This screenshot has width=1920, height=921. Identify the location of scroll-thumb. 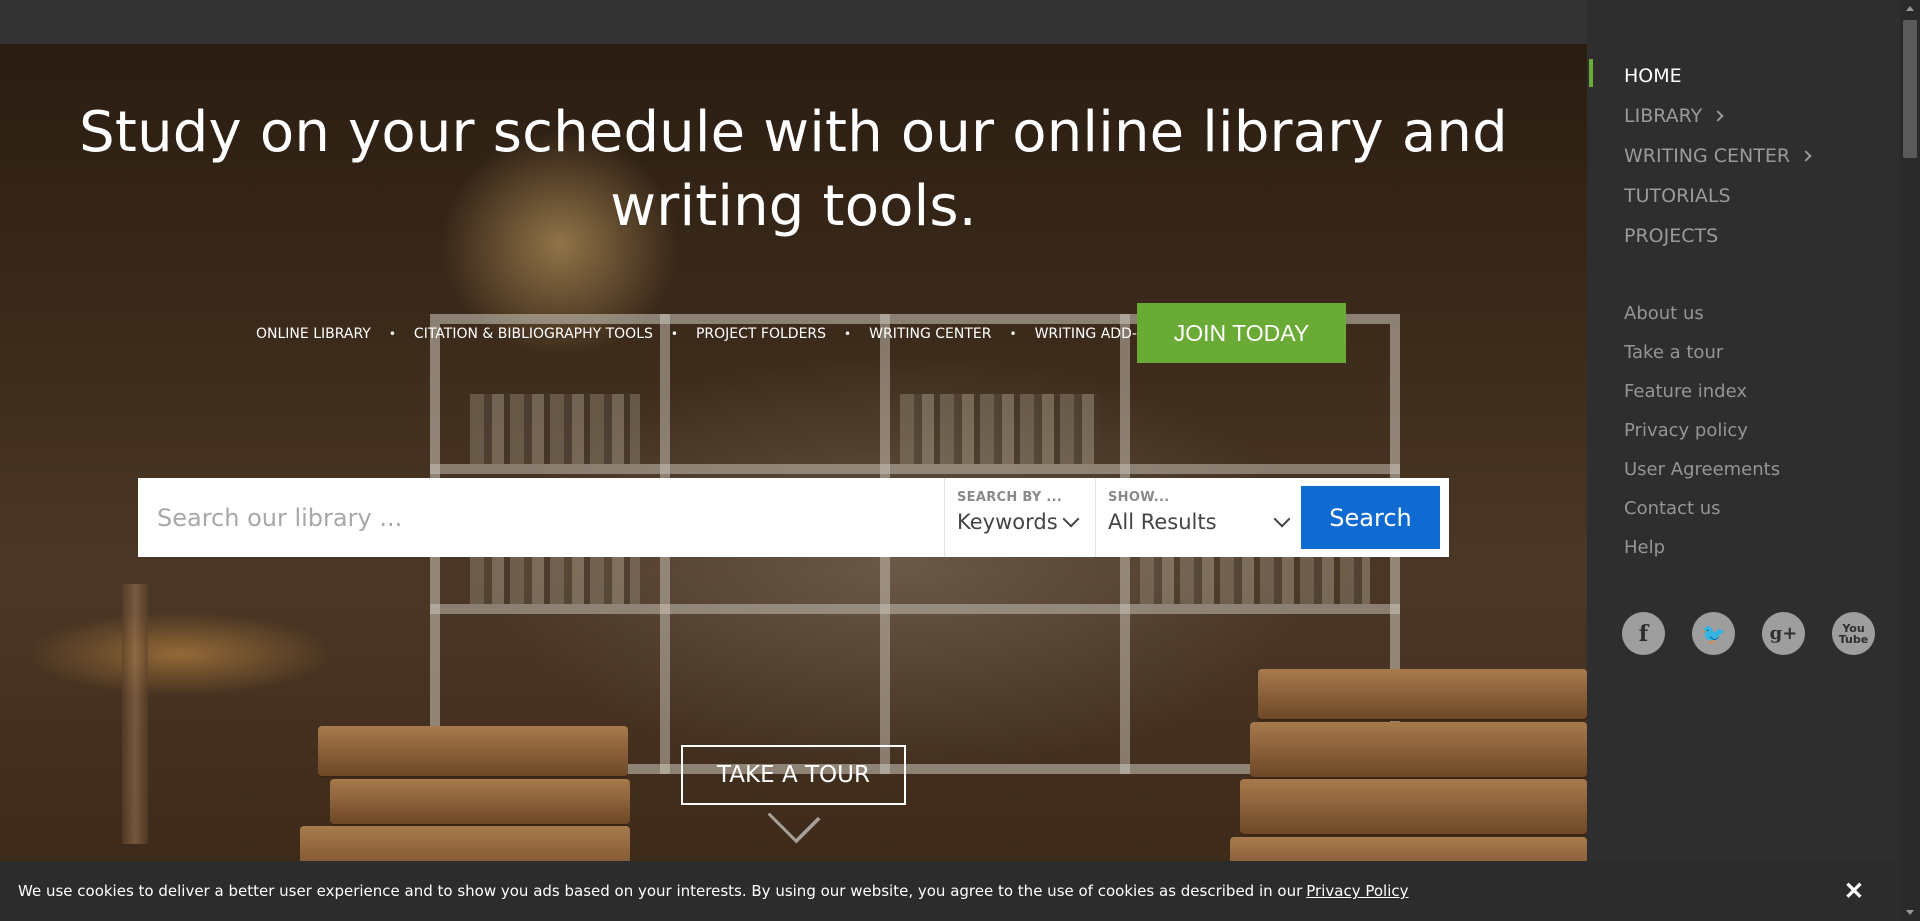
(1910, 89).